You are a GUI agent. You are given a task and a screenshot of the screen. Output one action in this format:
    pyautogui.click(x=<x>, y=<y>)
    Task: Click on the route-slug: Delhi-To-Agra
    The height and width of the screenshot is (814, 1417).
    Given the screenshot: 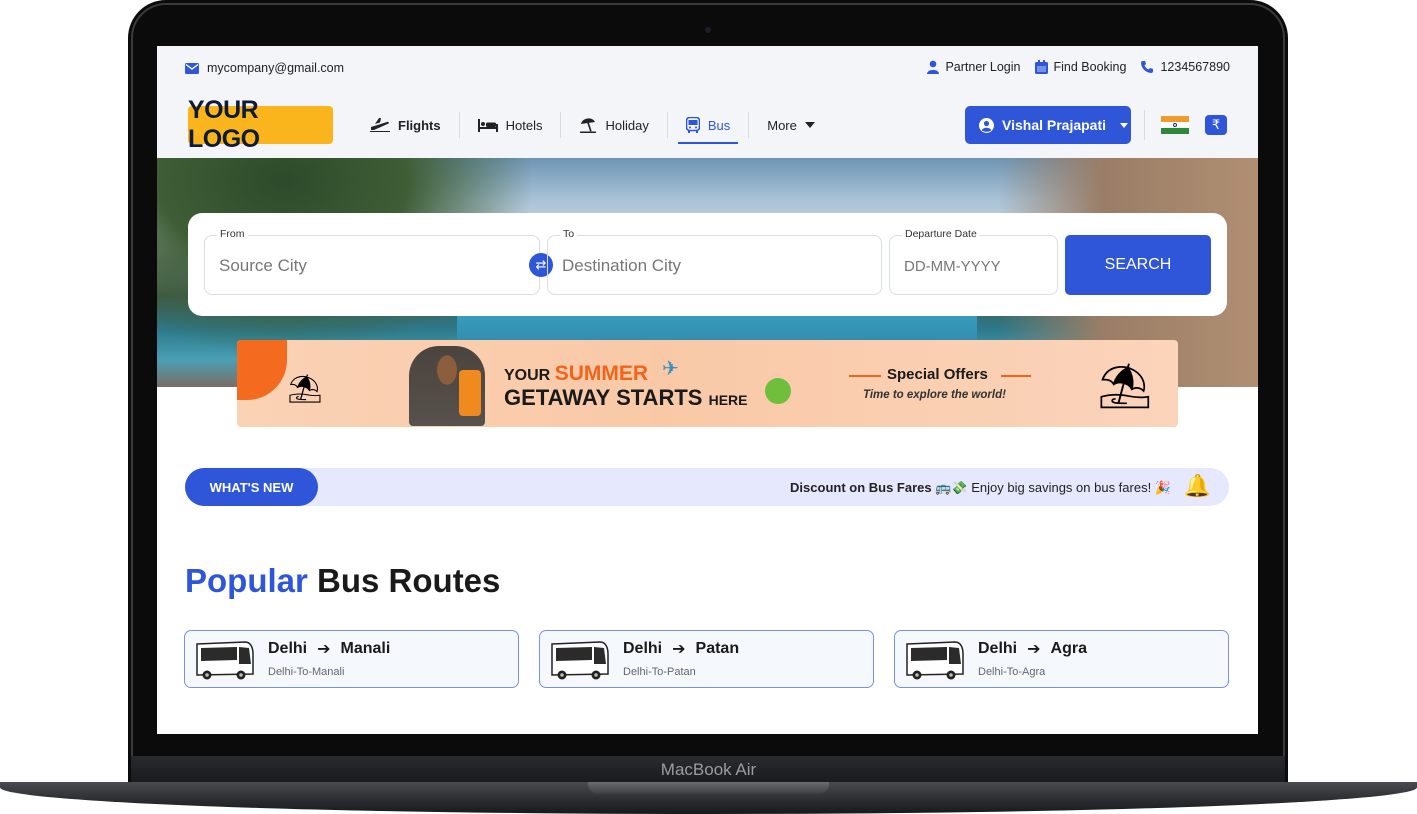 What is the action you would take?
    pyautogui.click(x=1012, y=672)
    